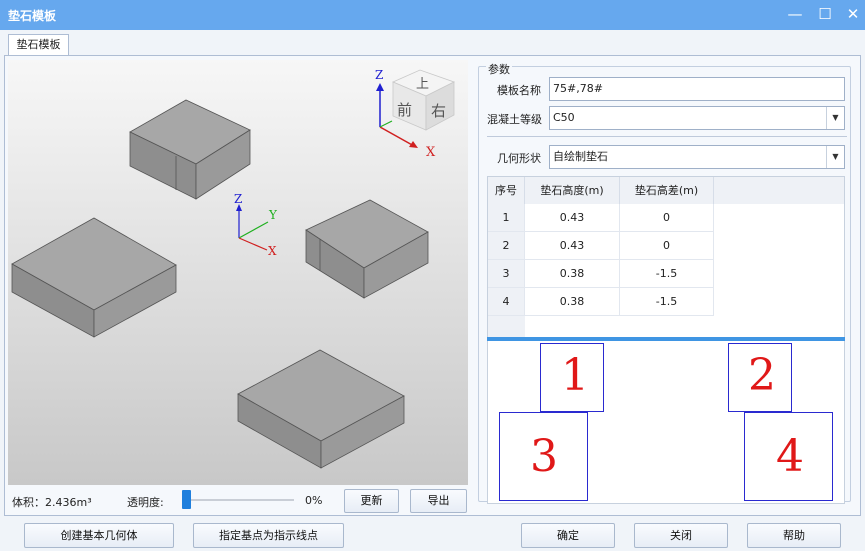 This screenshot has height=551, width=865. Describe the element at coordinates (379, 75) in the screenshot. I see `axis-z-label: Z` at that location.